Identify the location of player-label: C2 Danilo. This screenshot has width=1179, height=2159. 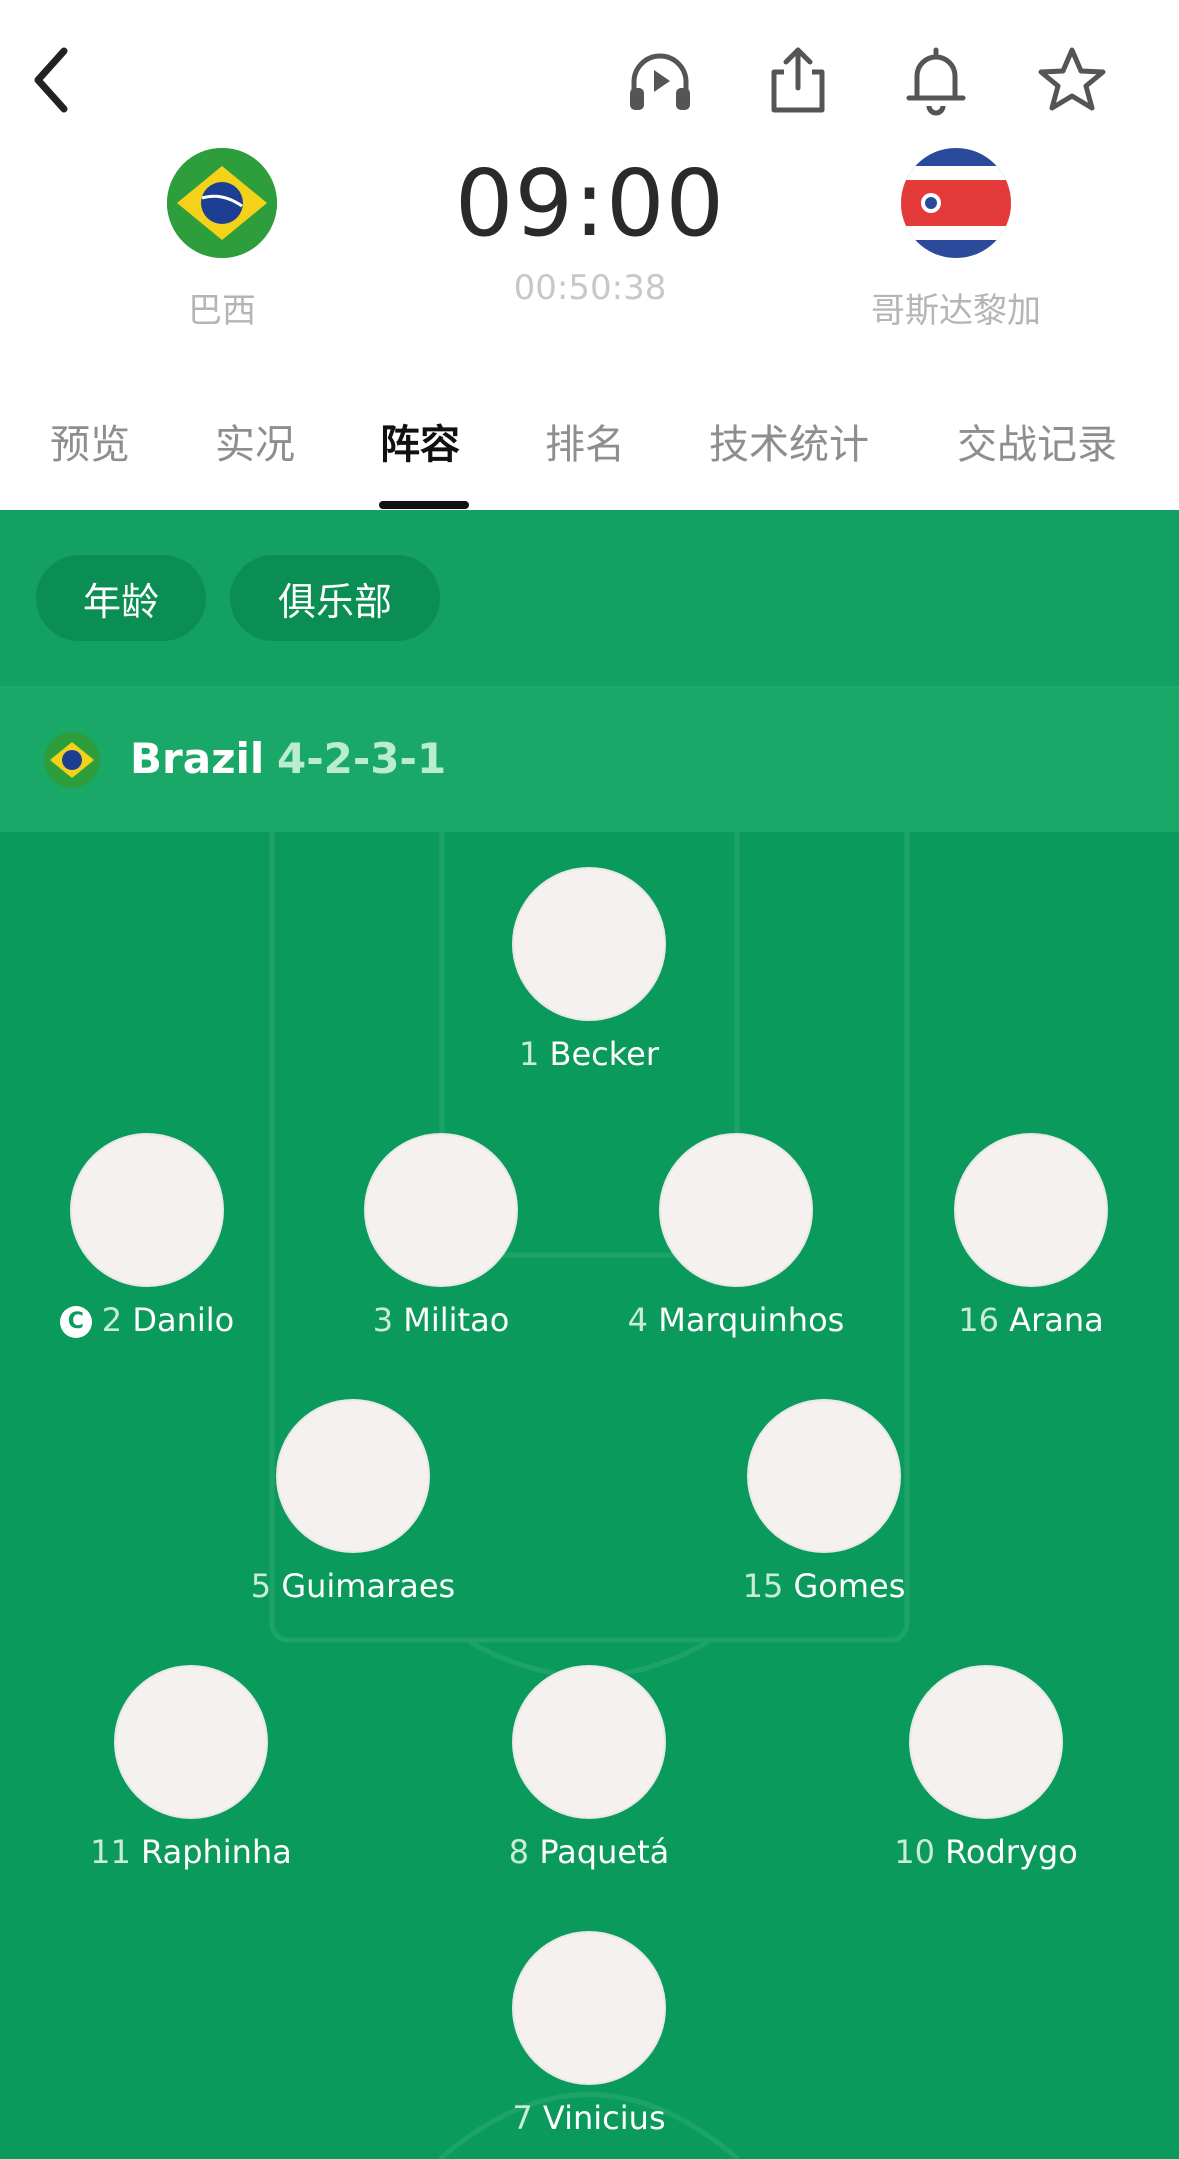
(148, 1320).